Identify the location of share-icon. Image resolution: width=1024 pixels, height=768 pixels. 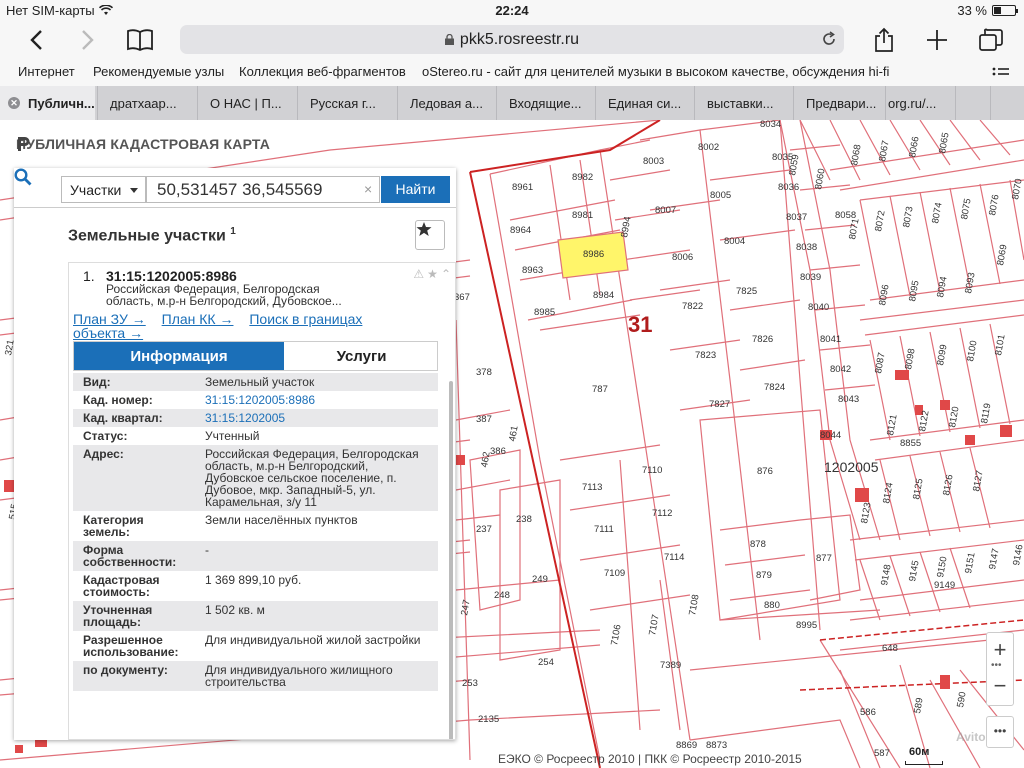
(884, 39).